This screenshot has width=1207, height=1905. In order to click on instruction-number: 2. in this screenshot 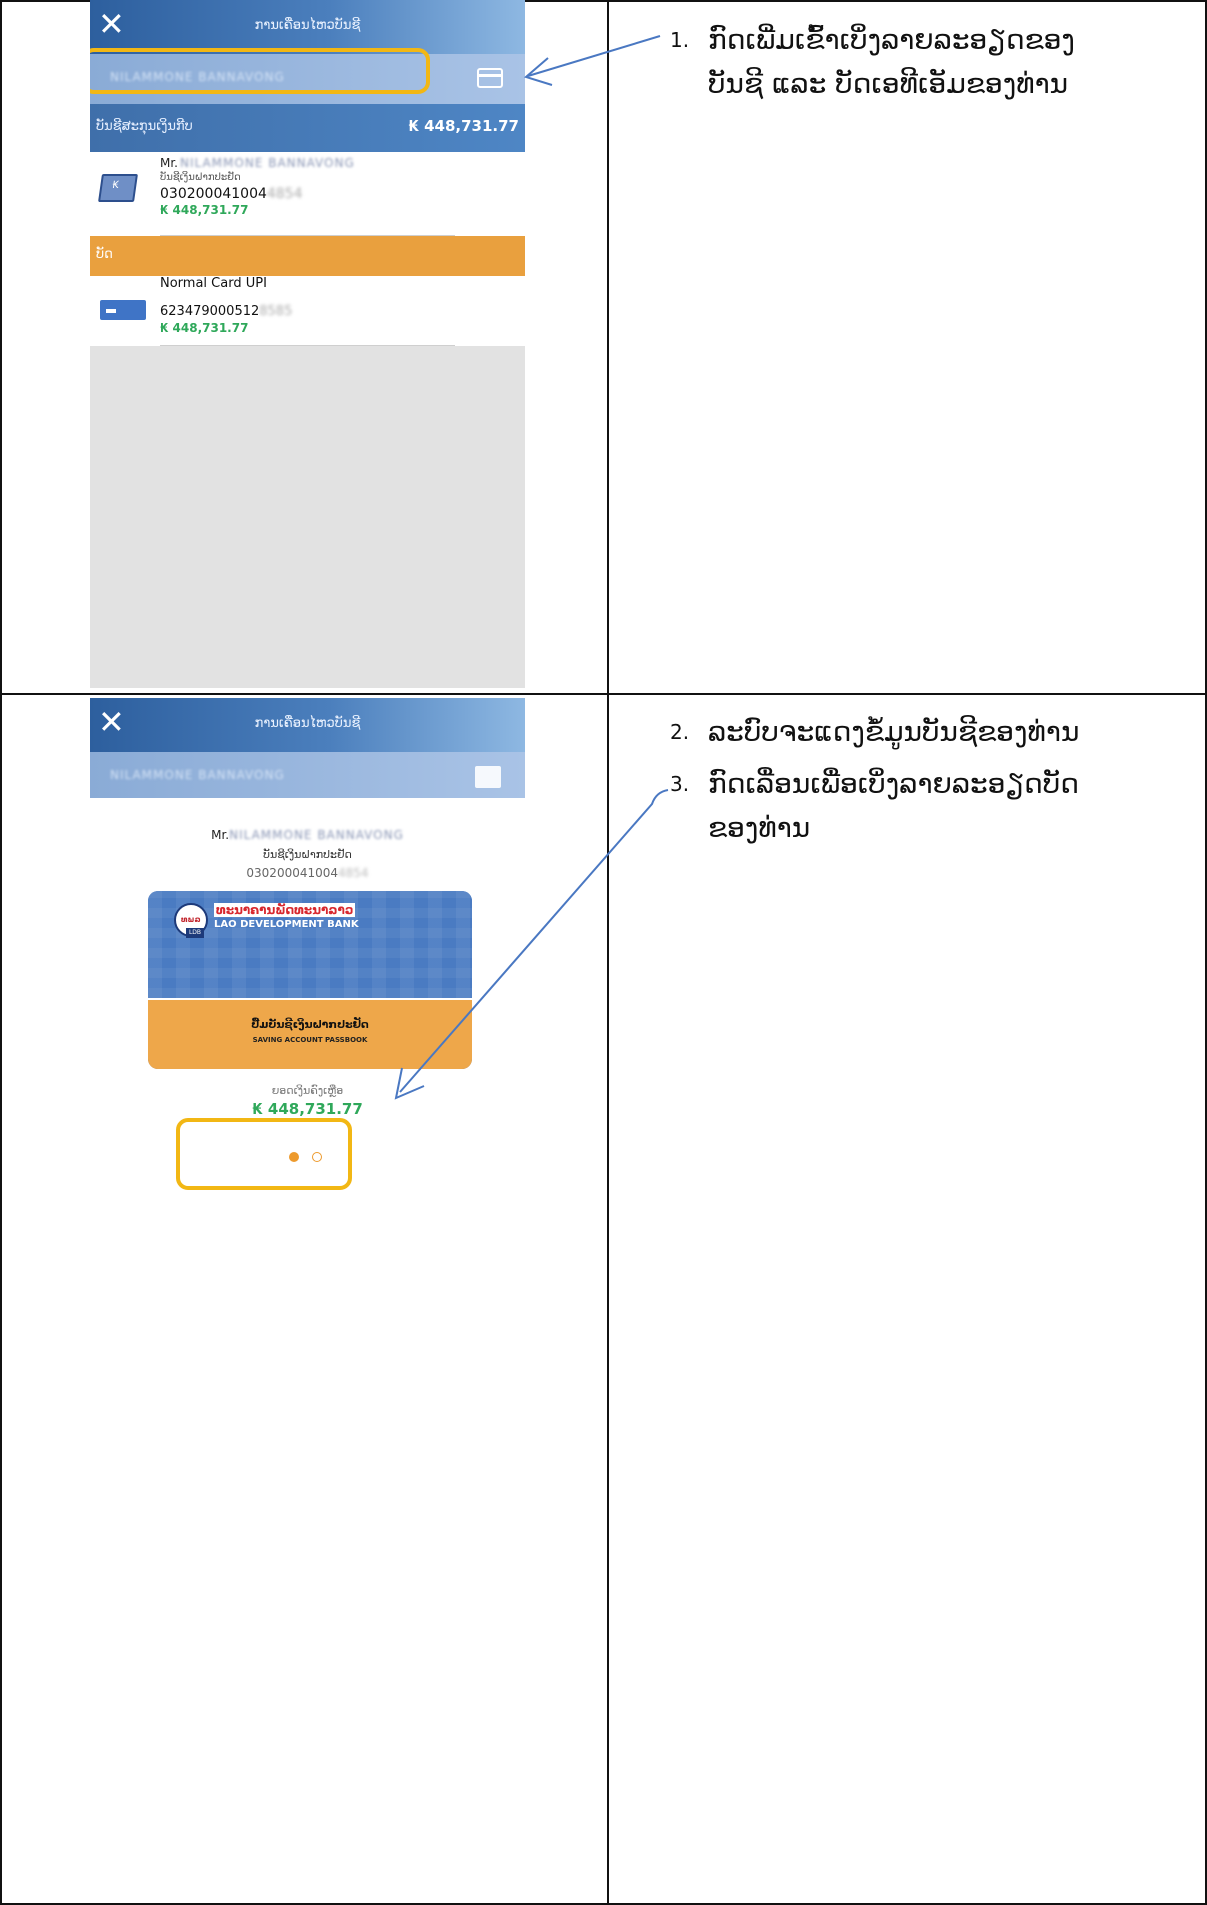, I will do `click(680, 732)`.